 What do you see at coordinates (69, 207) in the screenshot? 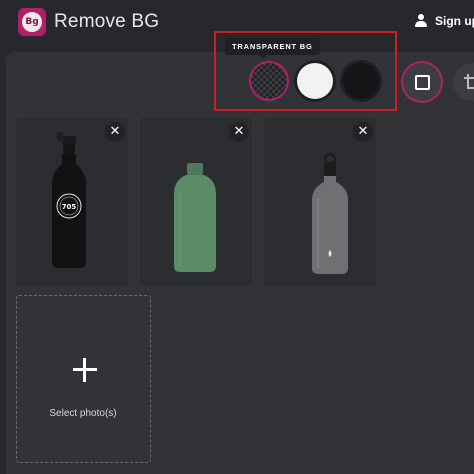
I see `svg-text: 705` at bounding box center [69, 207].